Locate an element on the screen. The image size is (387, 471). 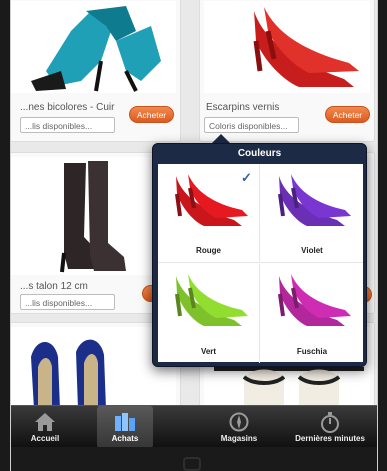
compass-icon is located at coordinates (239, 422).